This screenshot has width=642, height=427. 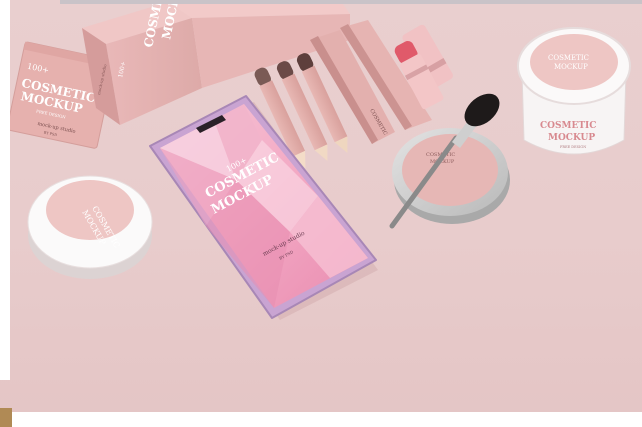 I want to click on jar-lid-line1: COSMETIC, so click(x=568, y=58).